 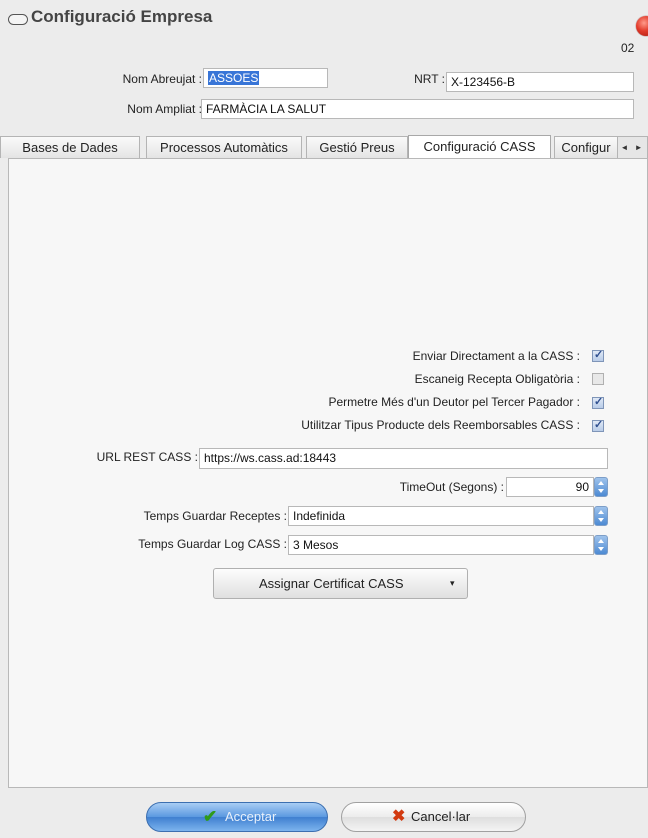 I want to click on tab-processos-automatics: Processos Automàtics, so click(x=224, y=147).